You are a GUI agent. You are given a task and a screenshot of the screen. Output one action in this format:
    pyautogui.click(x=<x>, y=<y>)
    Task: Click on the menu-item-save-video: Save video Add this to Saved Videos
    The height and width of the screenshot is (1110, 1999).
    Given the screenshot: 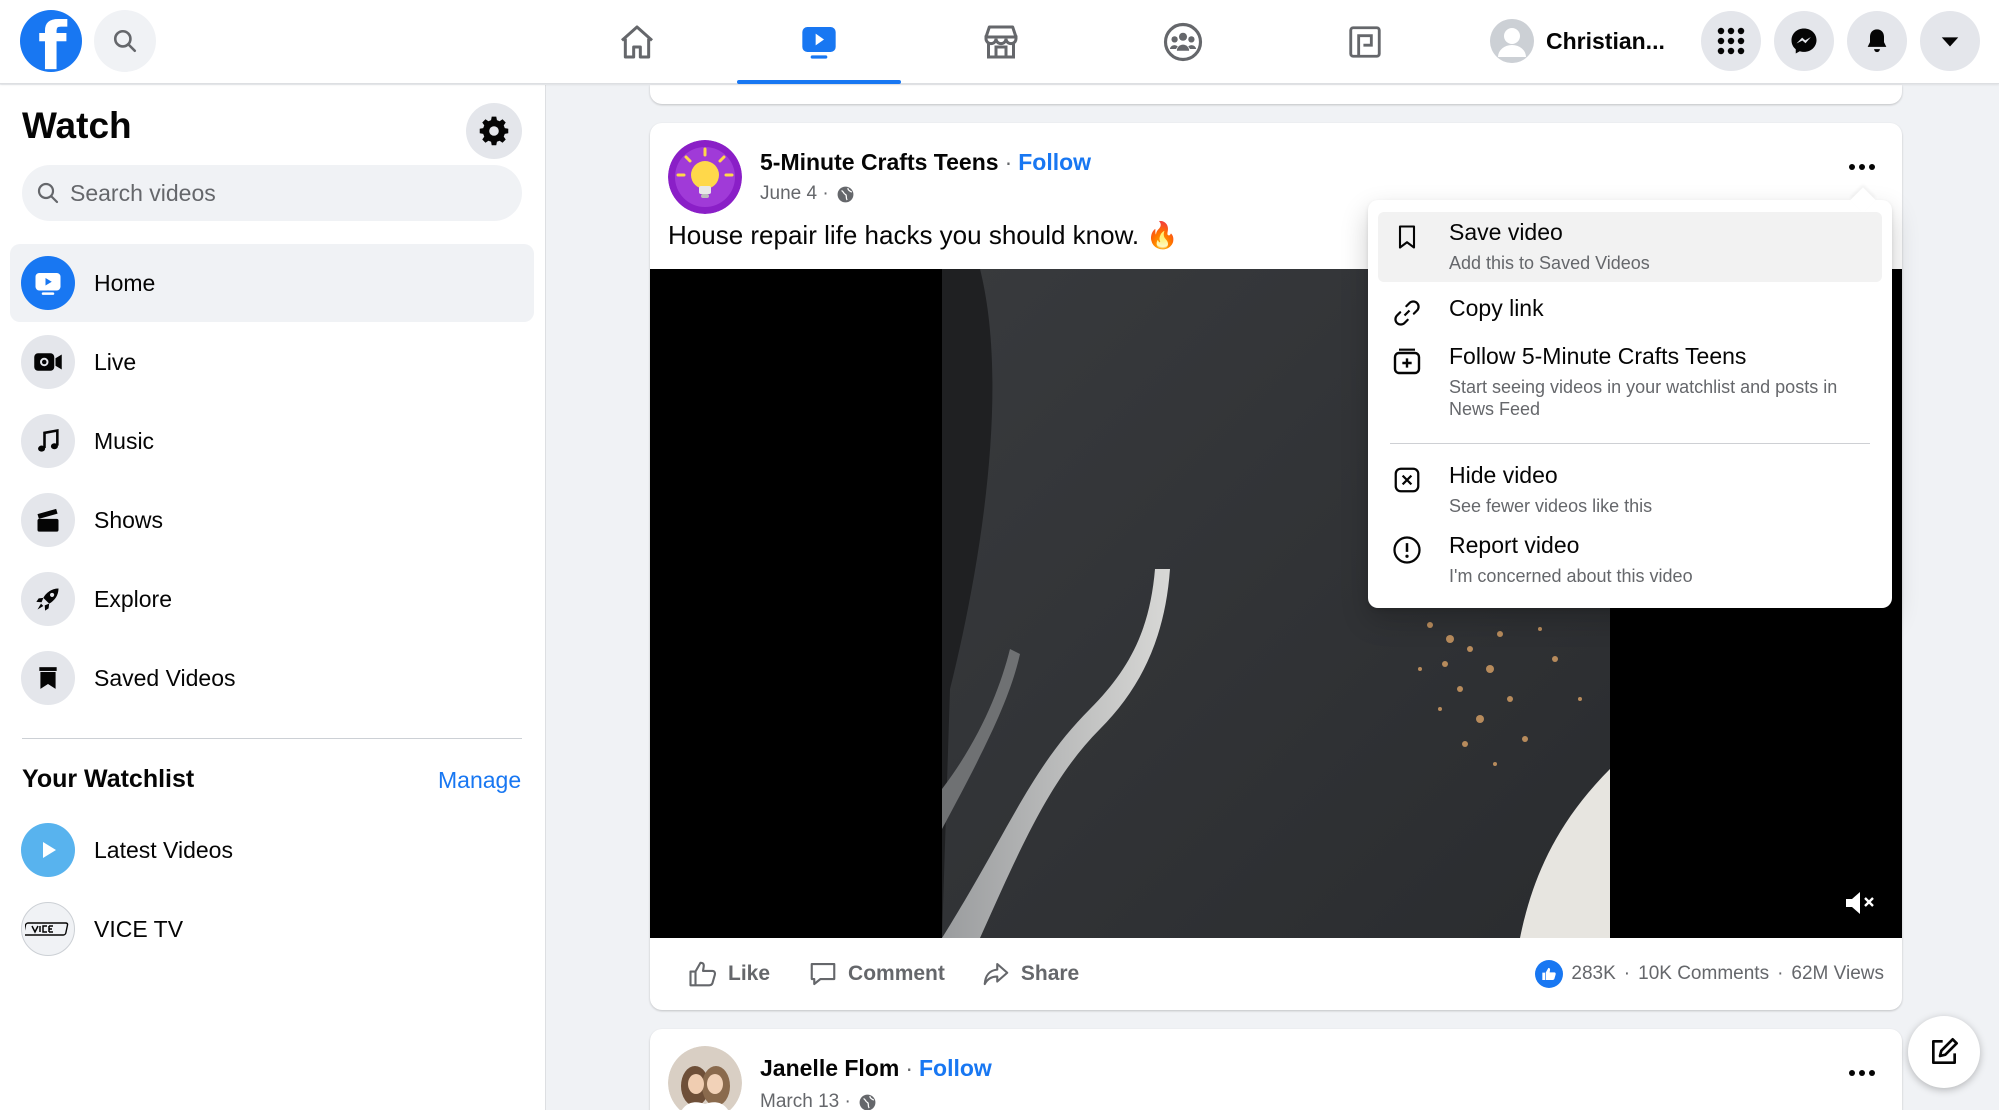 What is the action you would take?
    pyautogui.click(x=1630, y=247)
    